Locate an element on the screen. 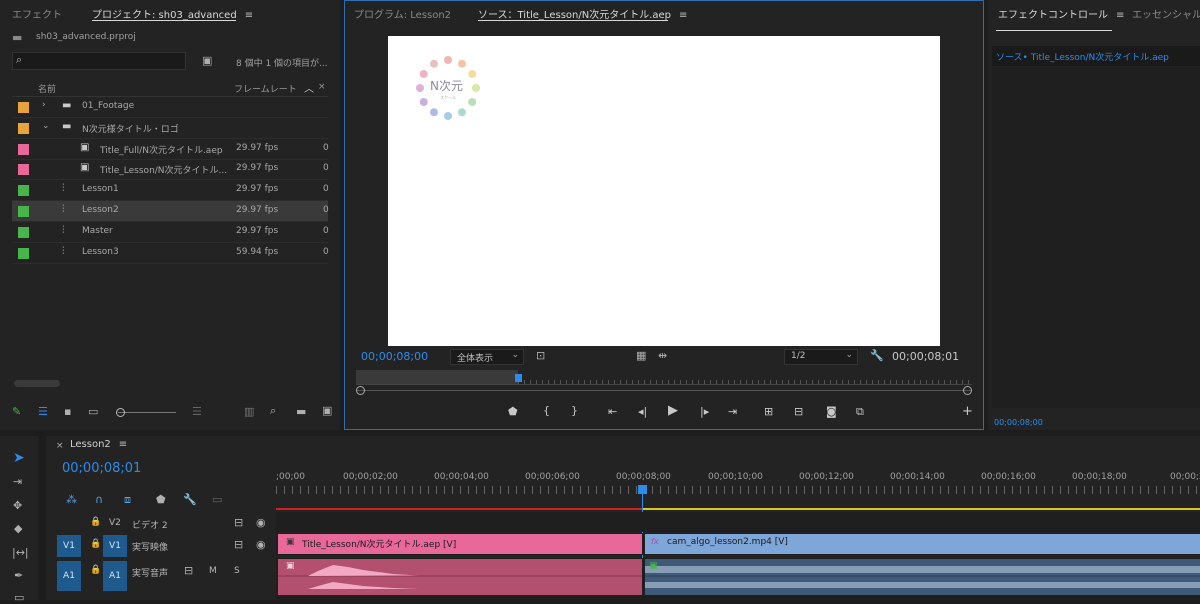  nest-icon: ⁂ is located at coordinates (71, 499).